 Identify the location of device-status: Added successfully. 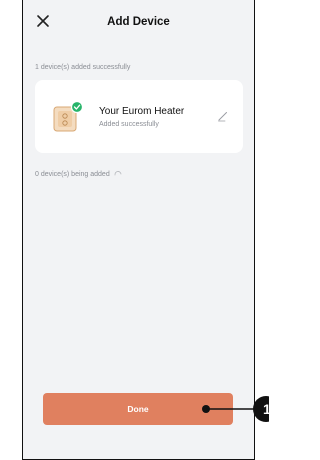
(129, 124).